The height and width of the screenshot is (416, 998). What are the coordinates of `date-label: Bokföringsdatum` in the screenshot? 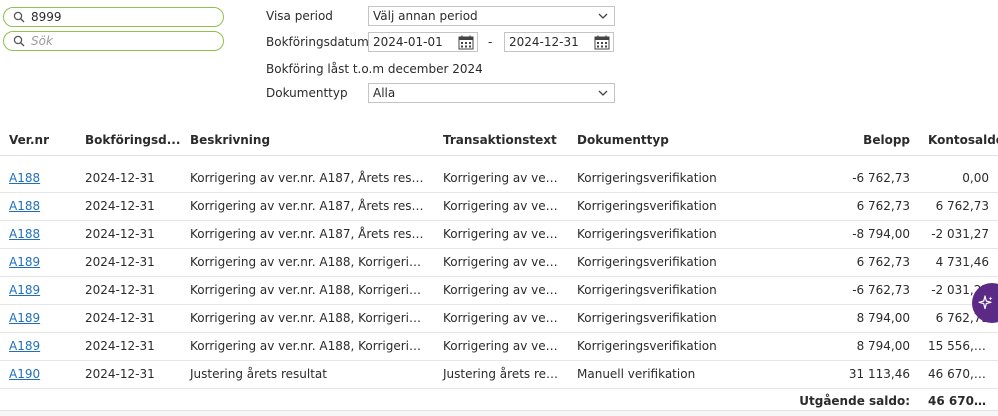 It's located at (317, 42).